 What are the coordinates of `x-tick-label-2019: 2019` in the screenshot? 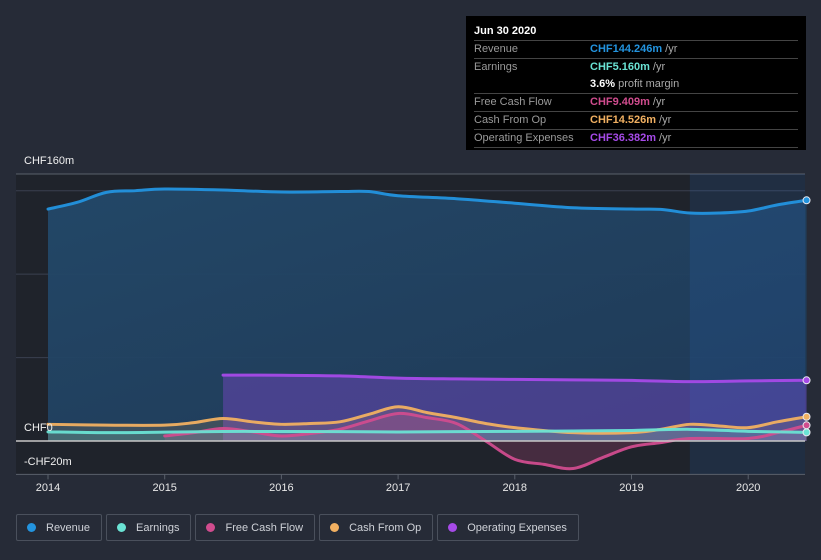 It's located at (631, 488).